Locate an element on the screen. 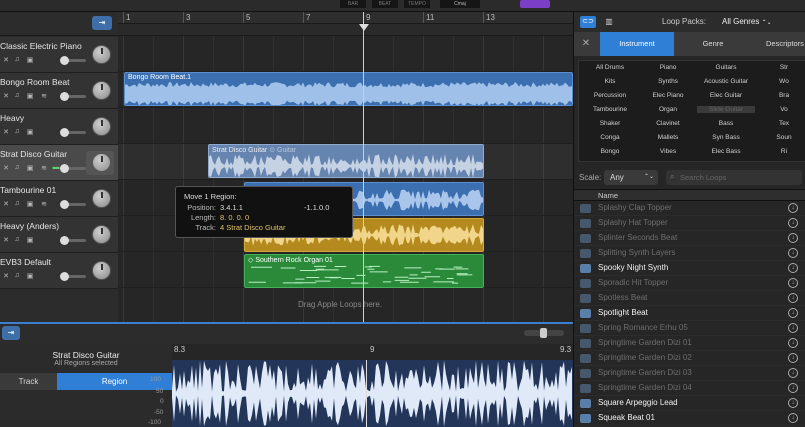 The width and height of the screenshot is (805, 427). tab-instrument: Instrument is located at coordinates (637, 44).